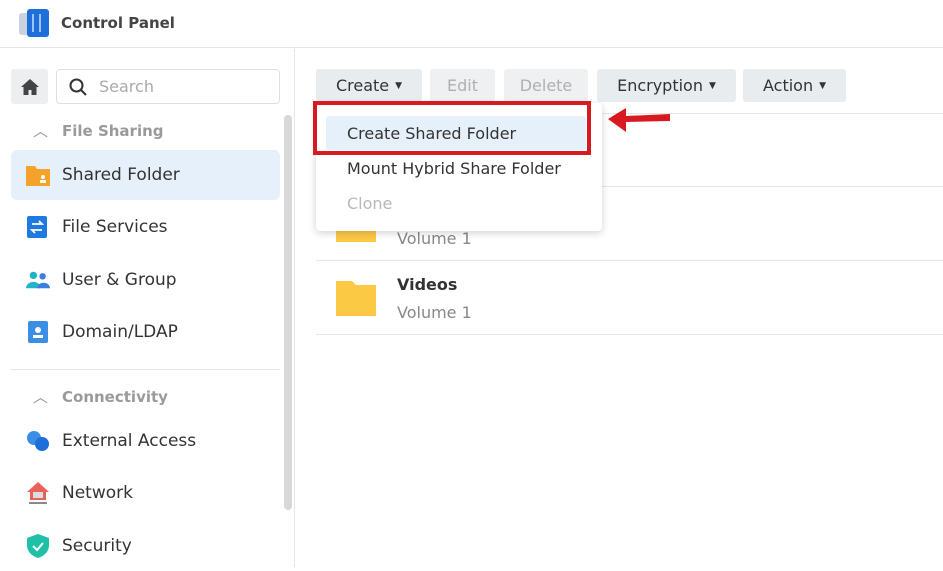 The image size is (943, 571). What do you see at coordinates (38, 493) in the screenshot?
I see `network-icon` at bounding box center [38, 493].